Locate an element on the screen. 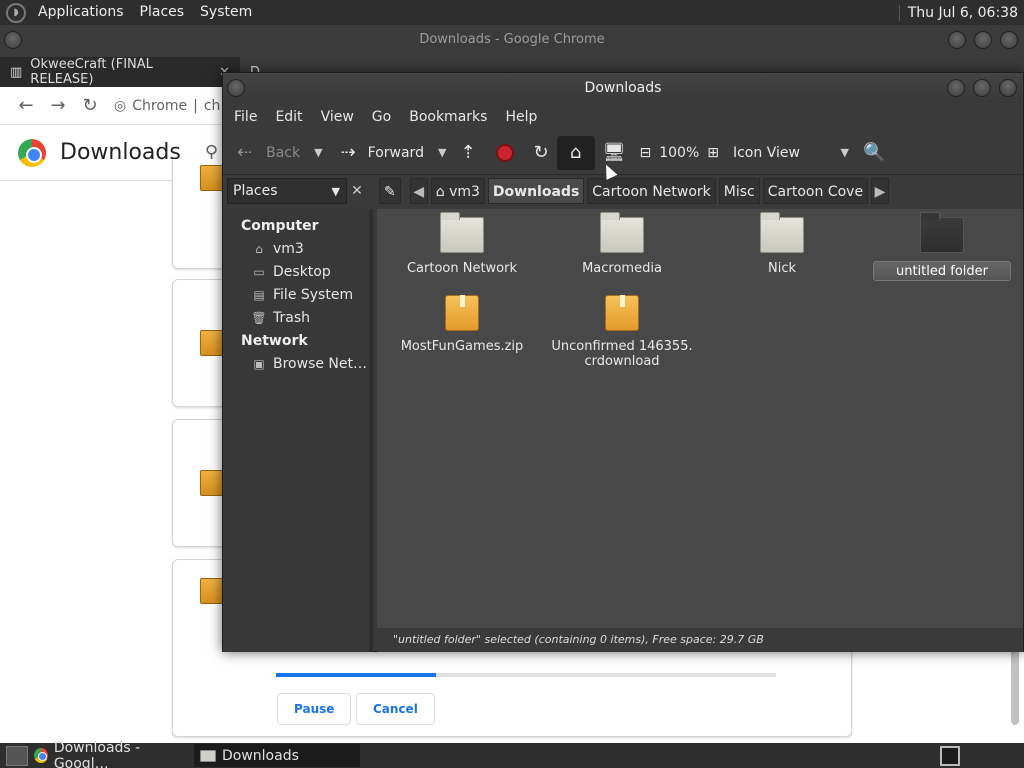  sidebar-item-label: Desktop is located at coordinates (302, 272).